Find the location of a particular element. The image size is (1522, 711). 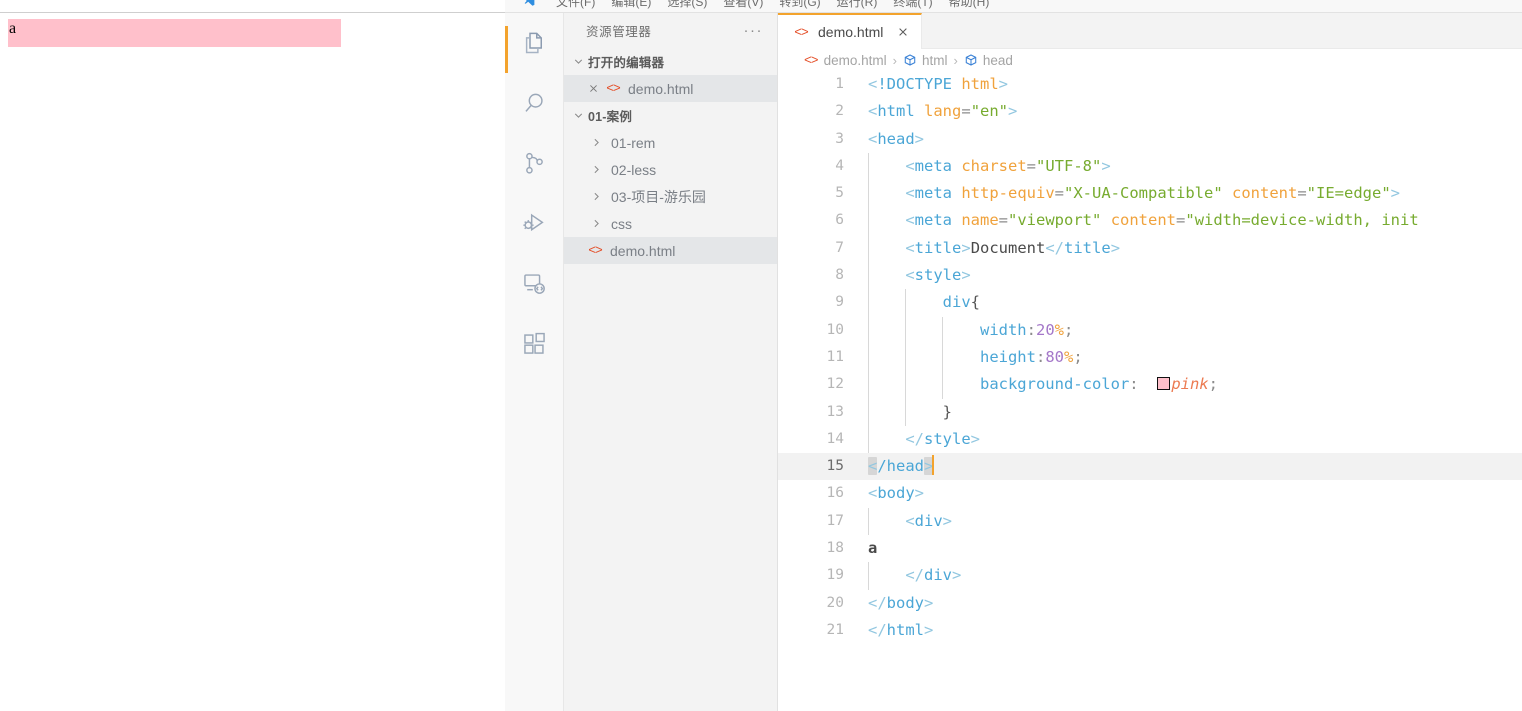

menu-item-file: 文件(F) is located at coordinates (575, 5).